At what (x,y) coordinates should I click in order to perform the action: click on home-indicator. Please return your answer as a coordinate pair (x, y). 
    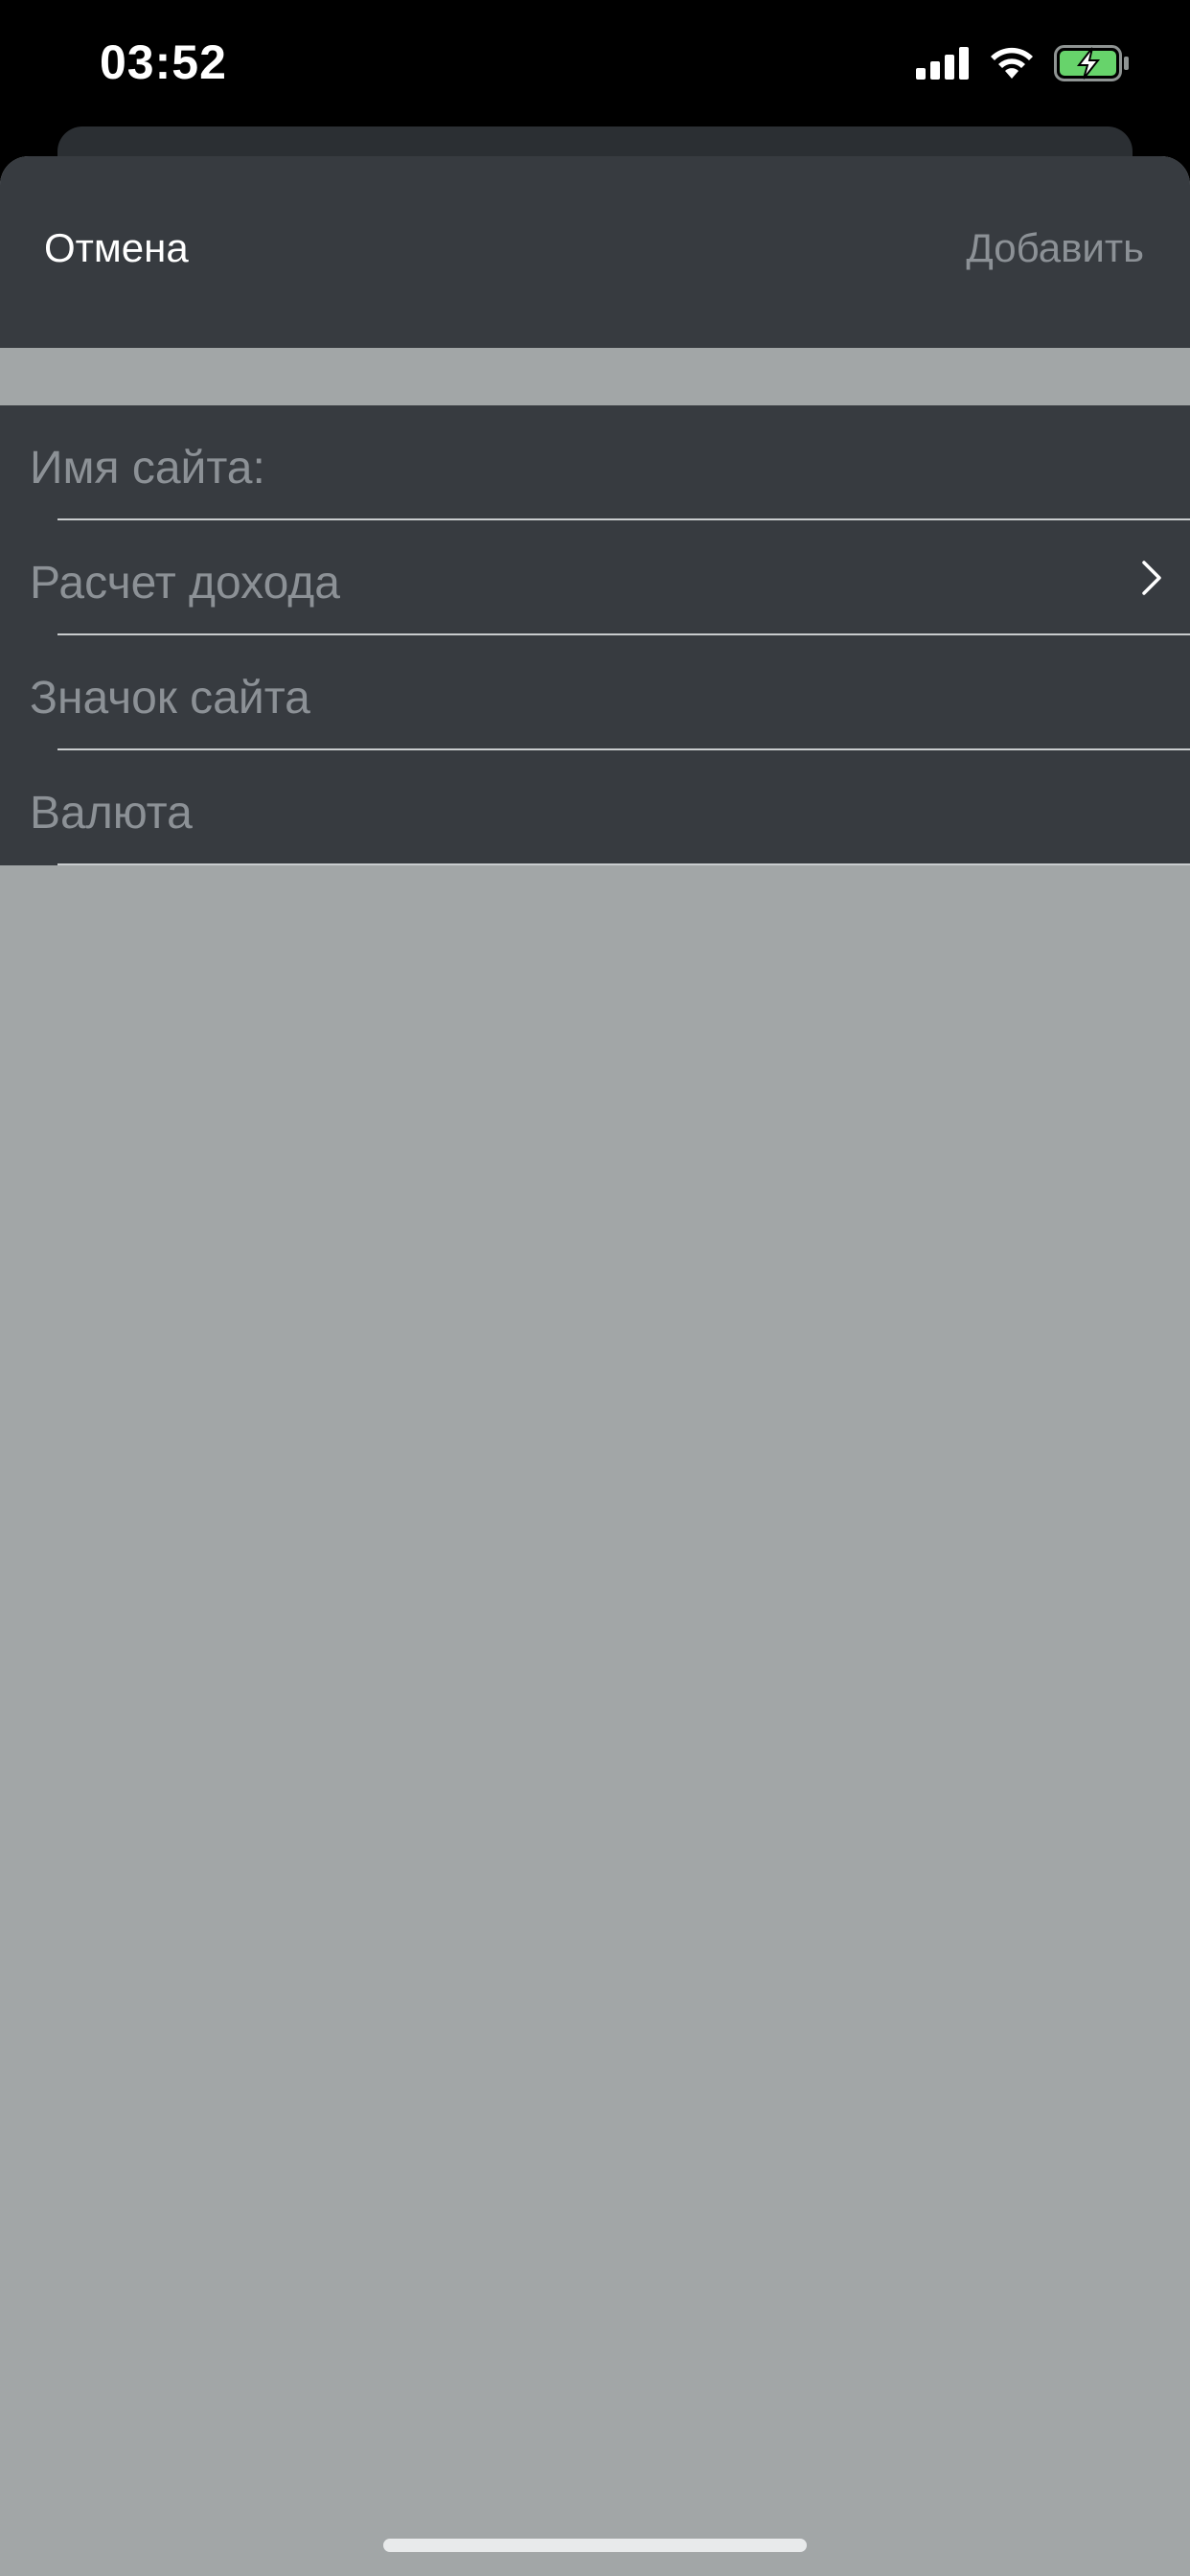
    Looking at the image, I should click on (595, 2545).